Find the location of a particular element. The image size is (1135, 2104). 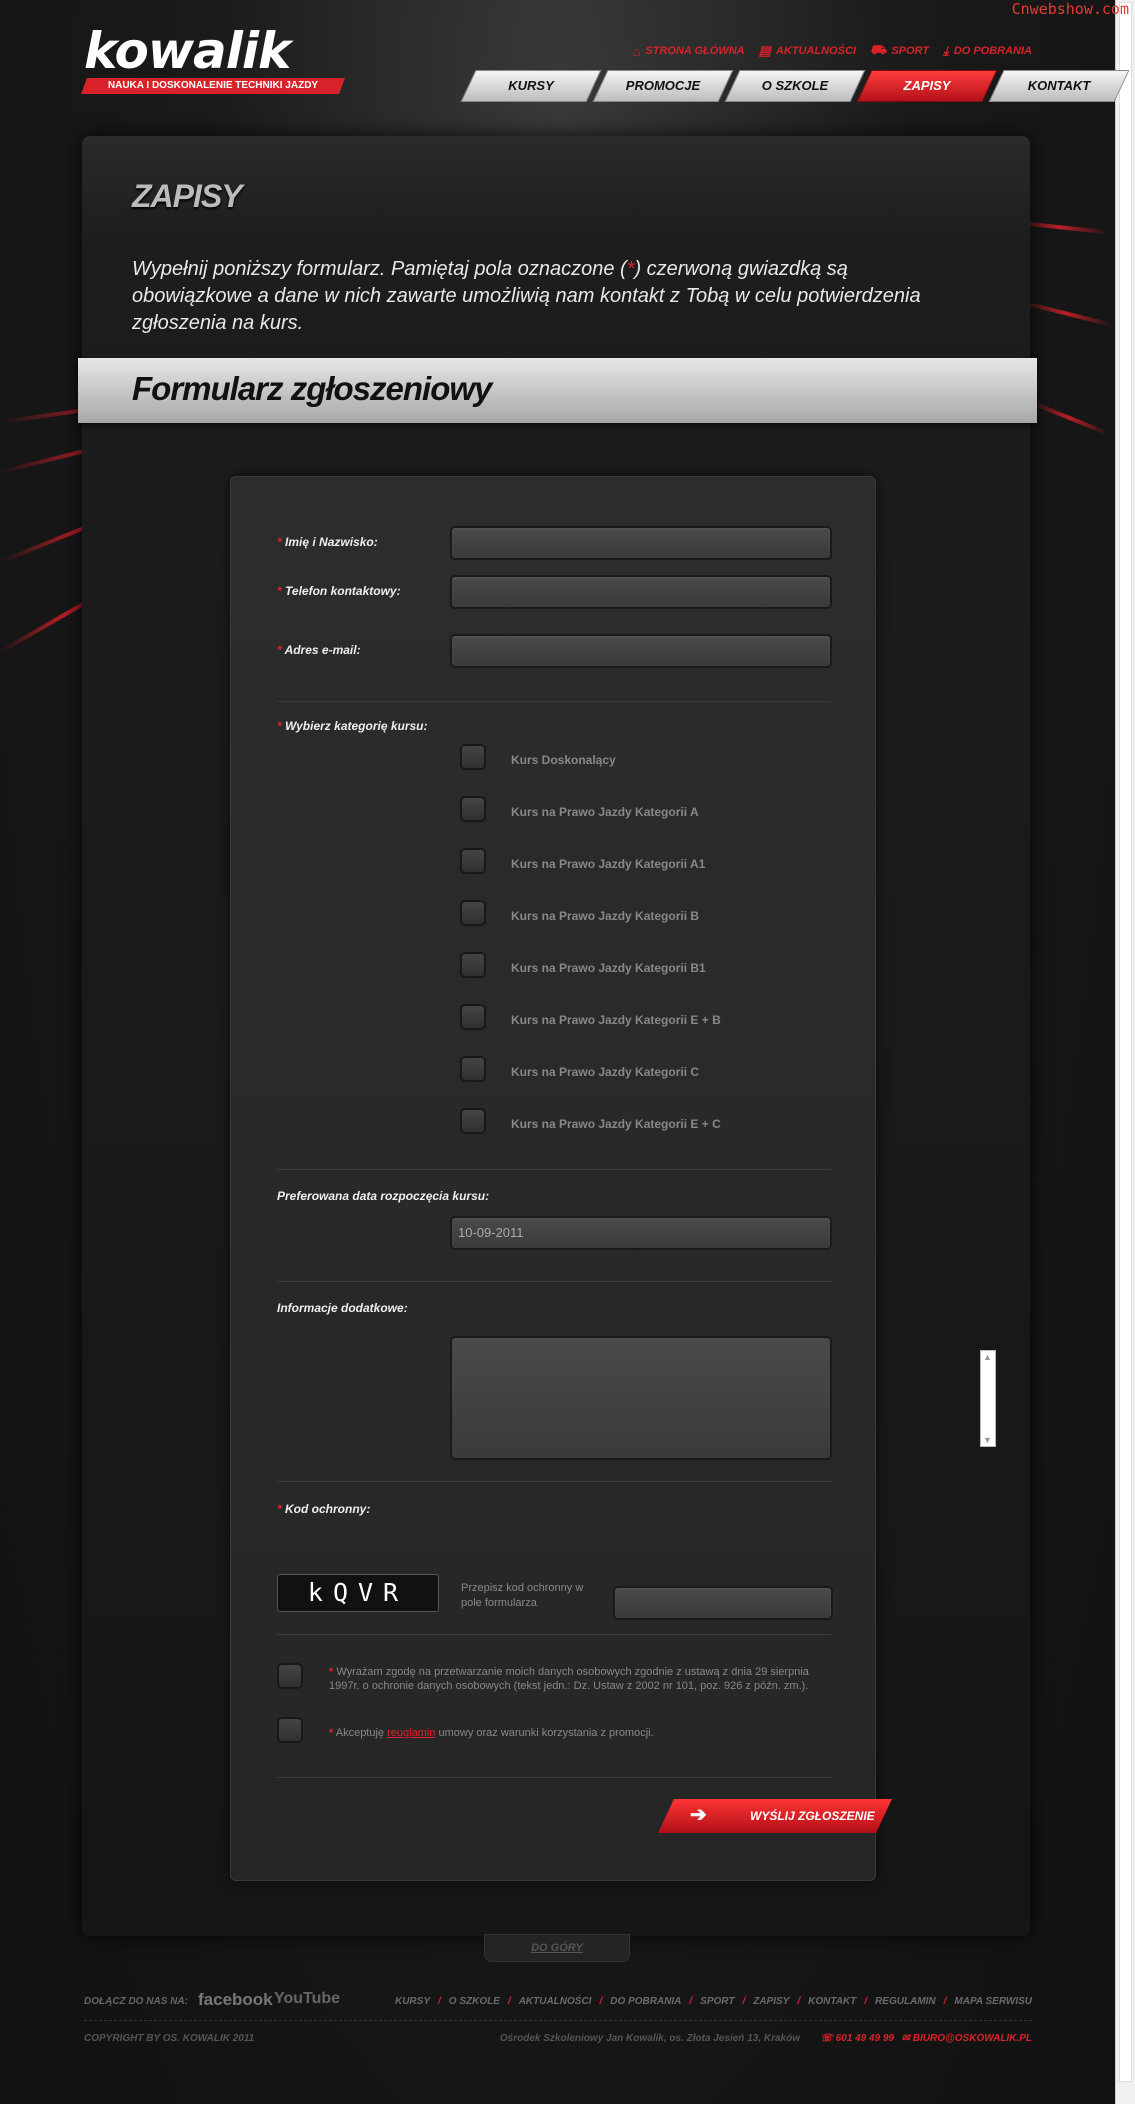

news-icon: ▤ is located at coordinates (764, 50).